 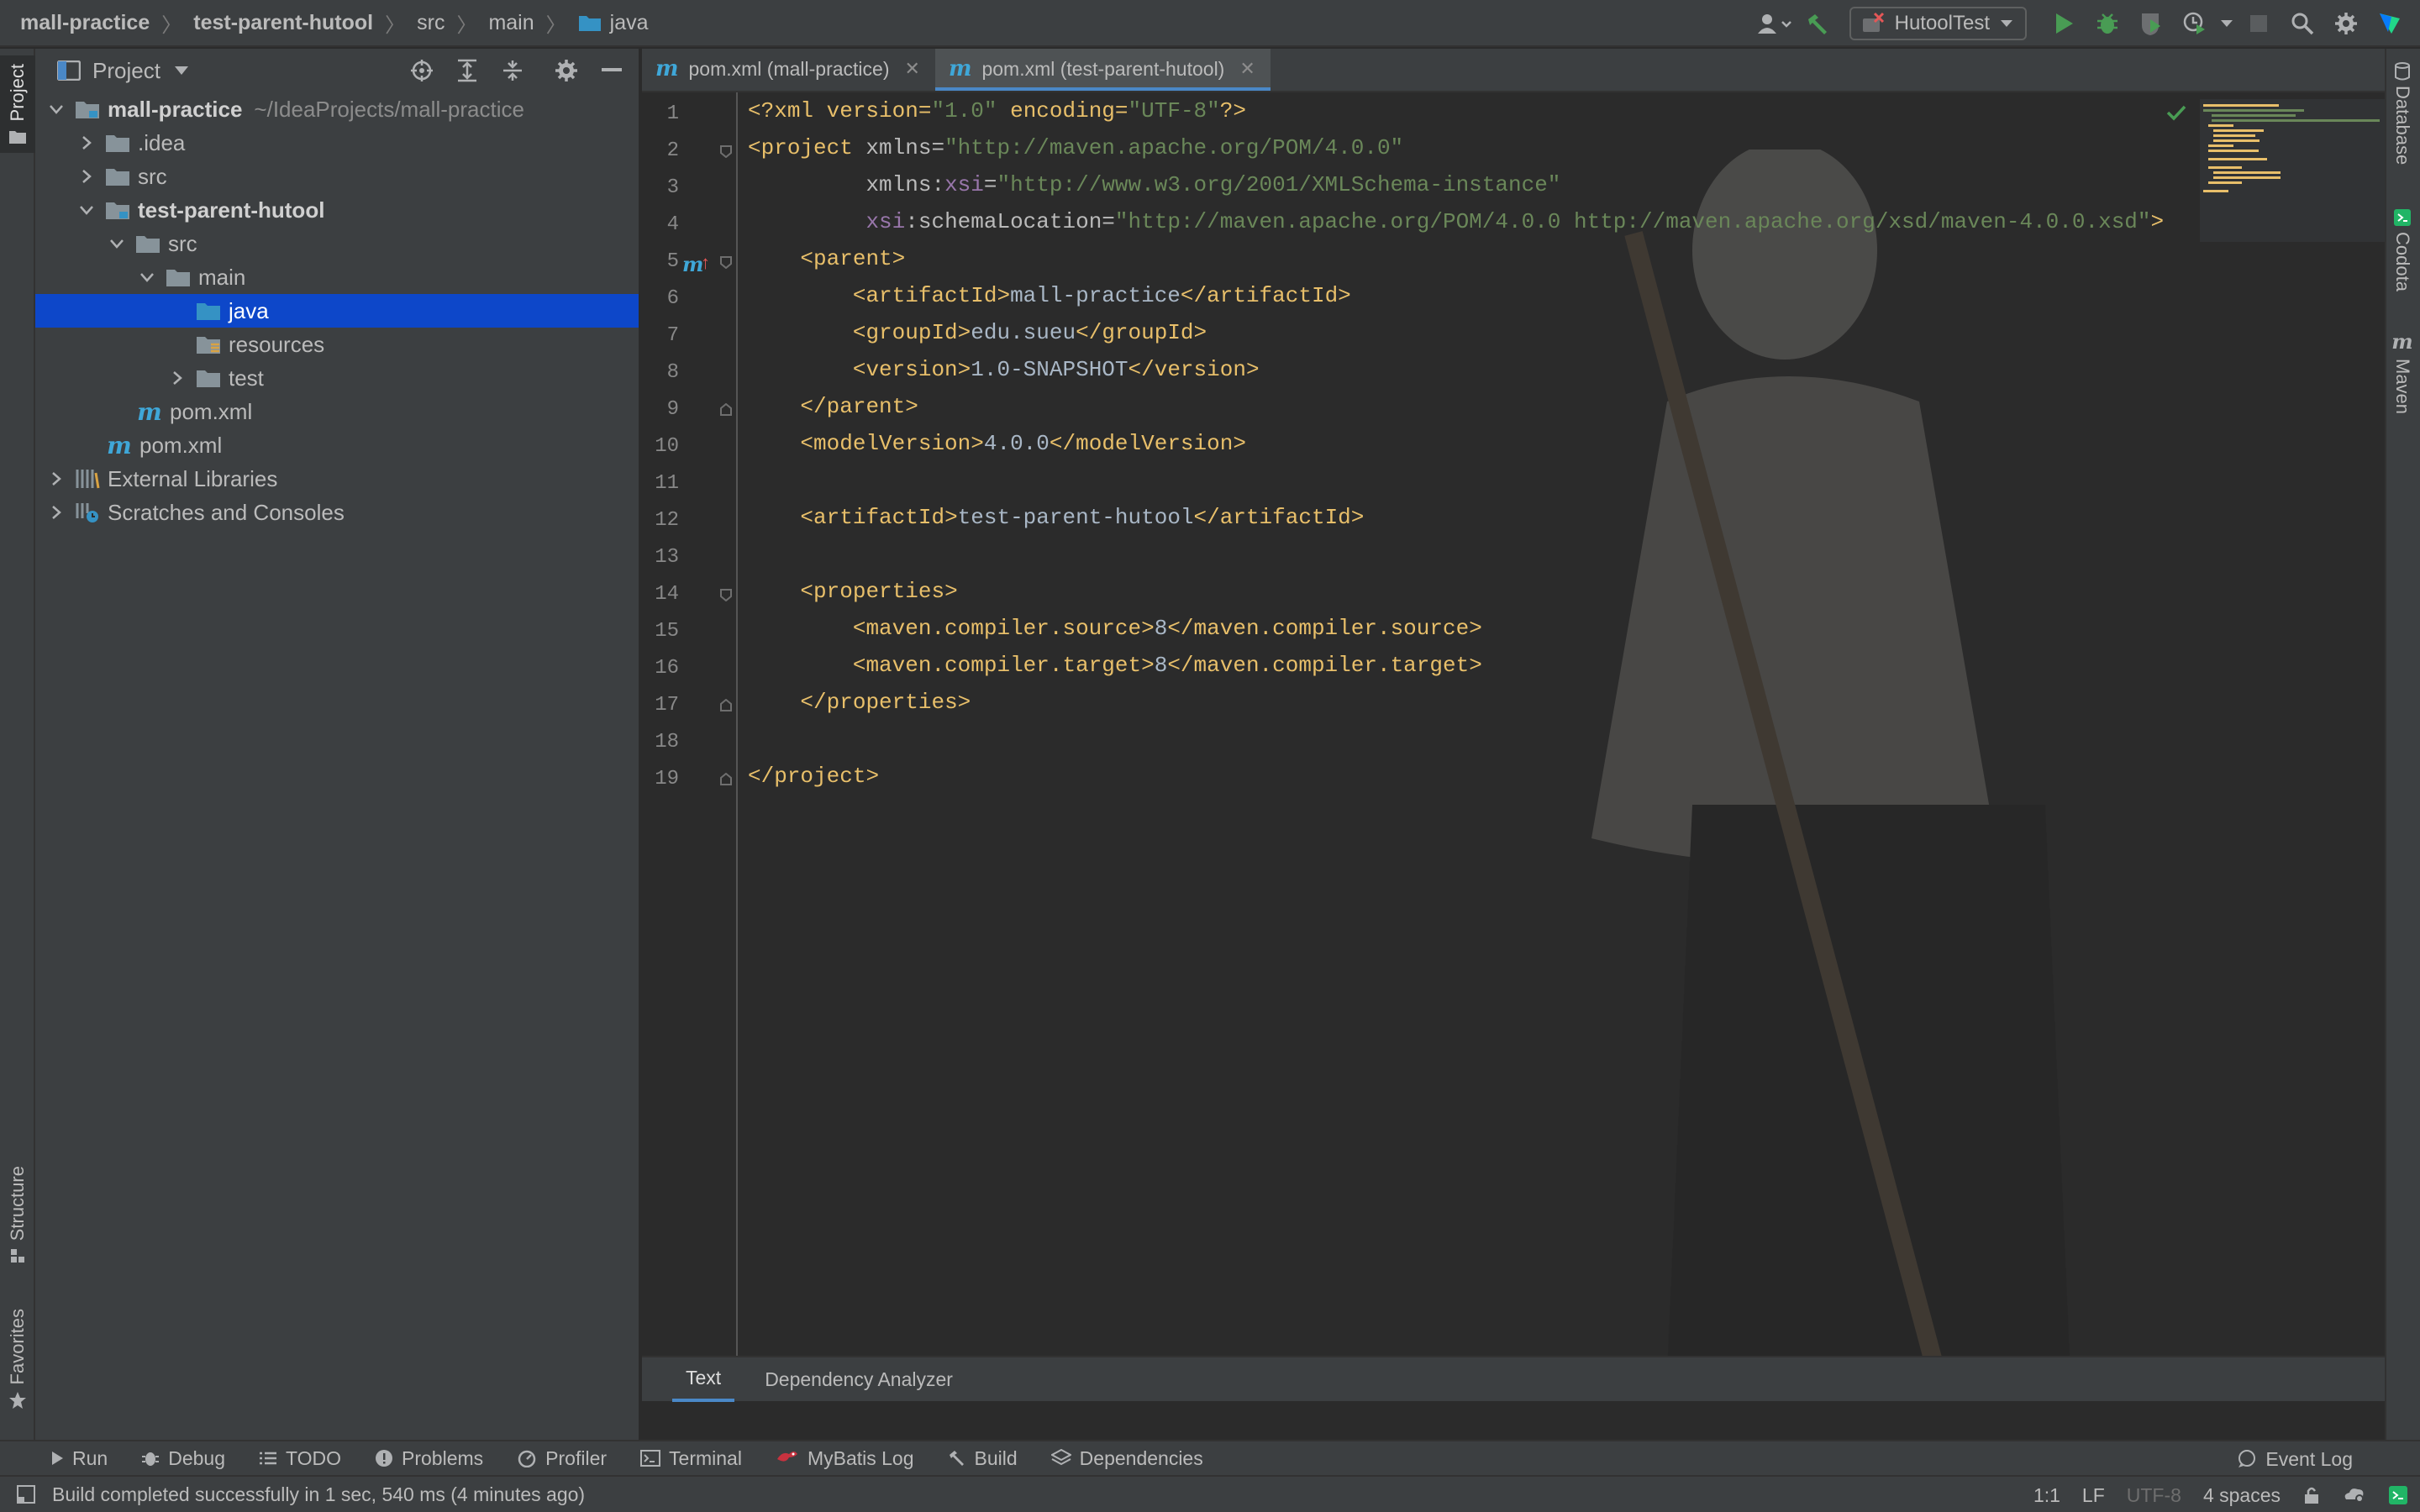 I want to click on tab-pom-test-parent-hutool: m pom.xml (test-parent-hutool) ✕, so click(x=1102, y=70).